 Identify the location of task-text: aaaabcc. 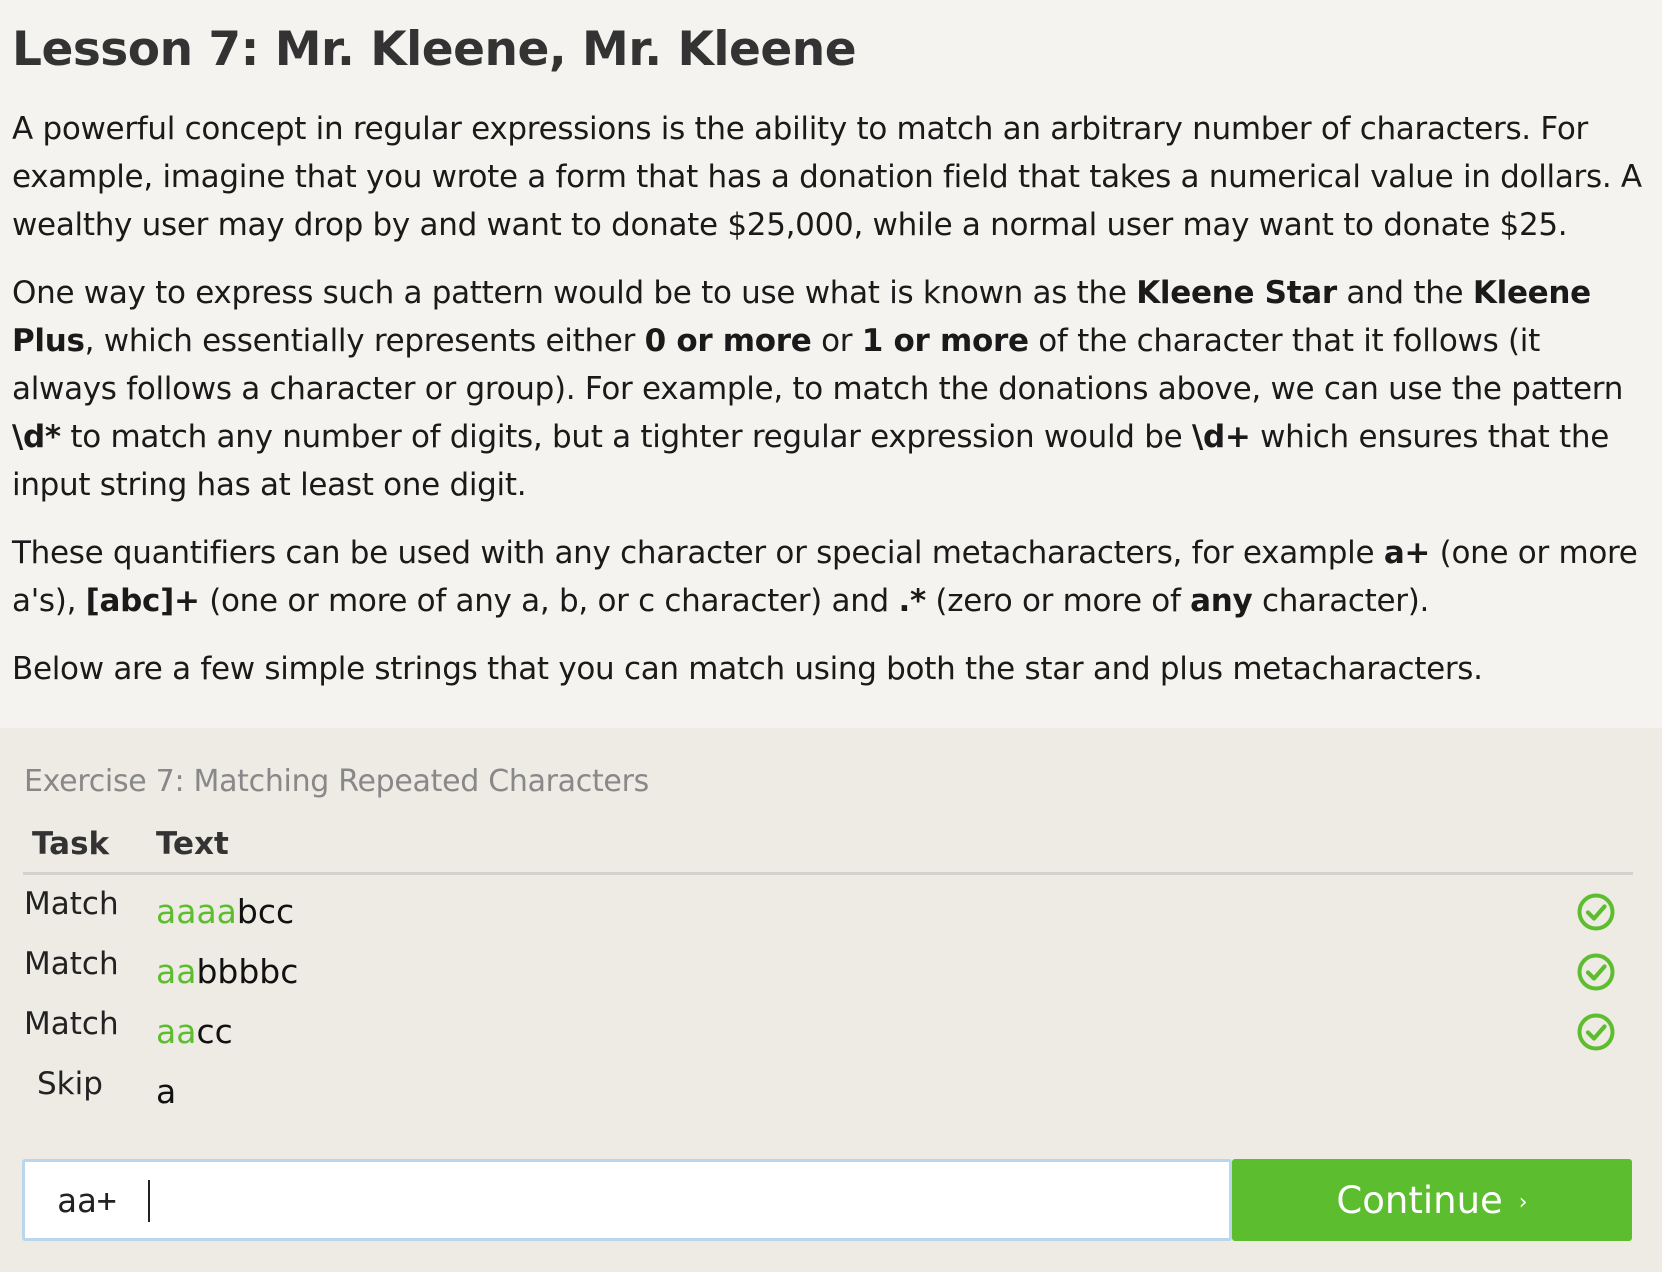
(225, 911).